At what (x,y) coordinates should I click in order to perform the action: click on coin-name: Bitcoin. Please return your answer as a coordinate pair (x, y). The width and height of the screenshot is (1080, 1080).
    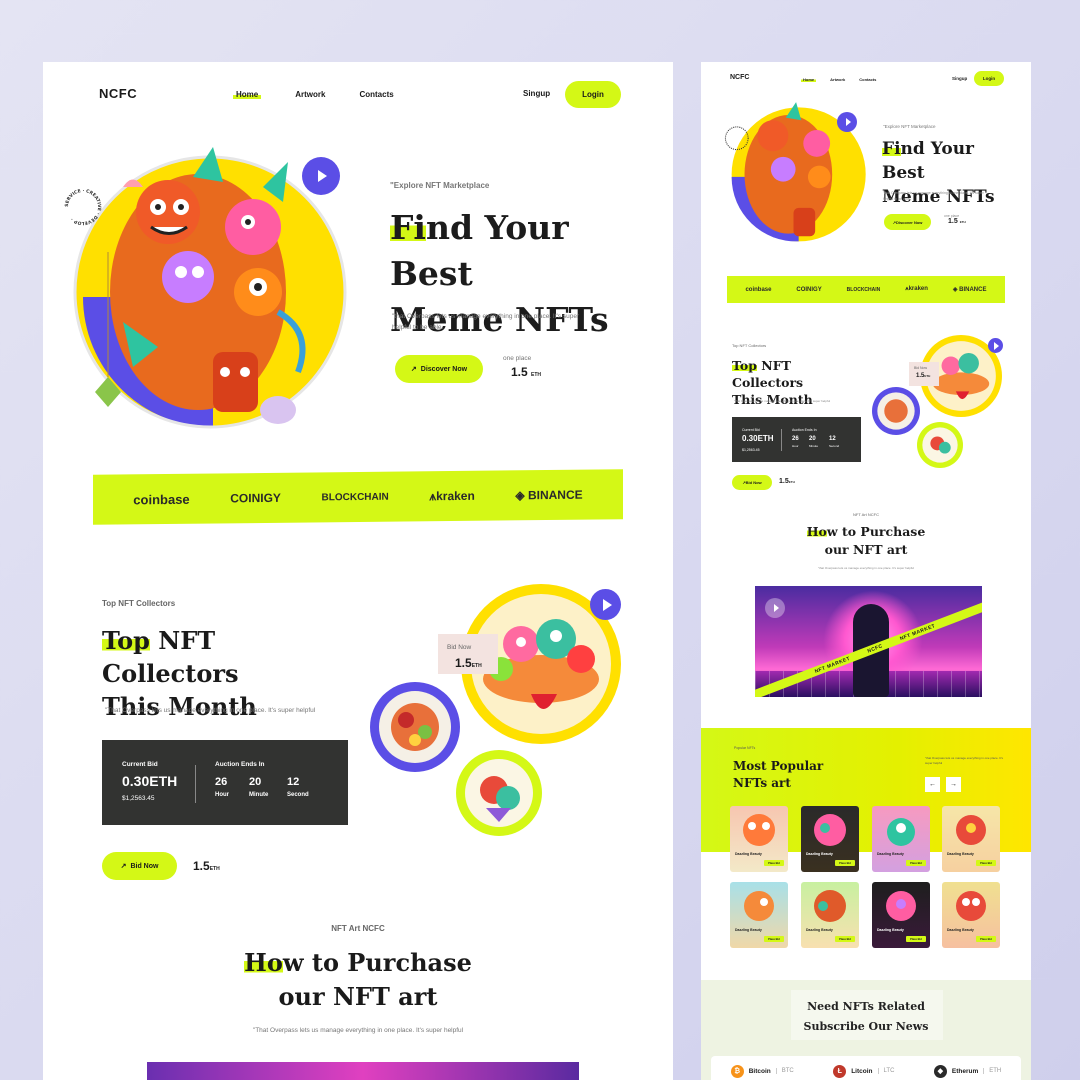
    Looking at the image, I should click on (759, 1071).